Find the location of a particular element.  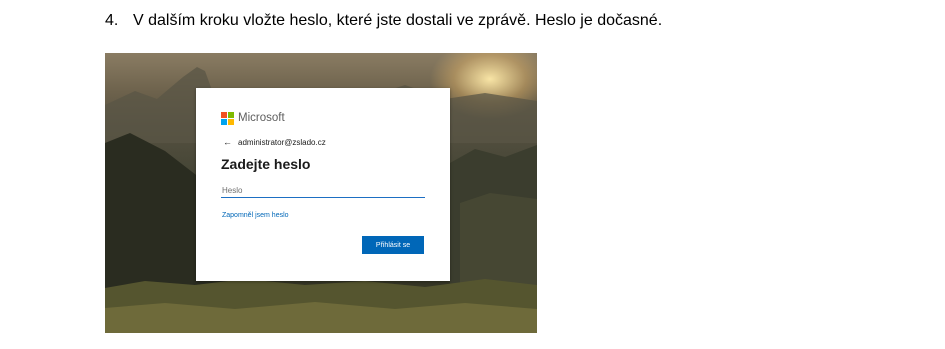

account-row: ← administrator@zslado.cz is located at coordinates (274, 143).